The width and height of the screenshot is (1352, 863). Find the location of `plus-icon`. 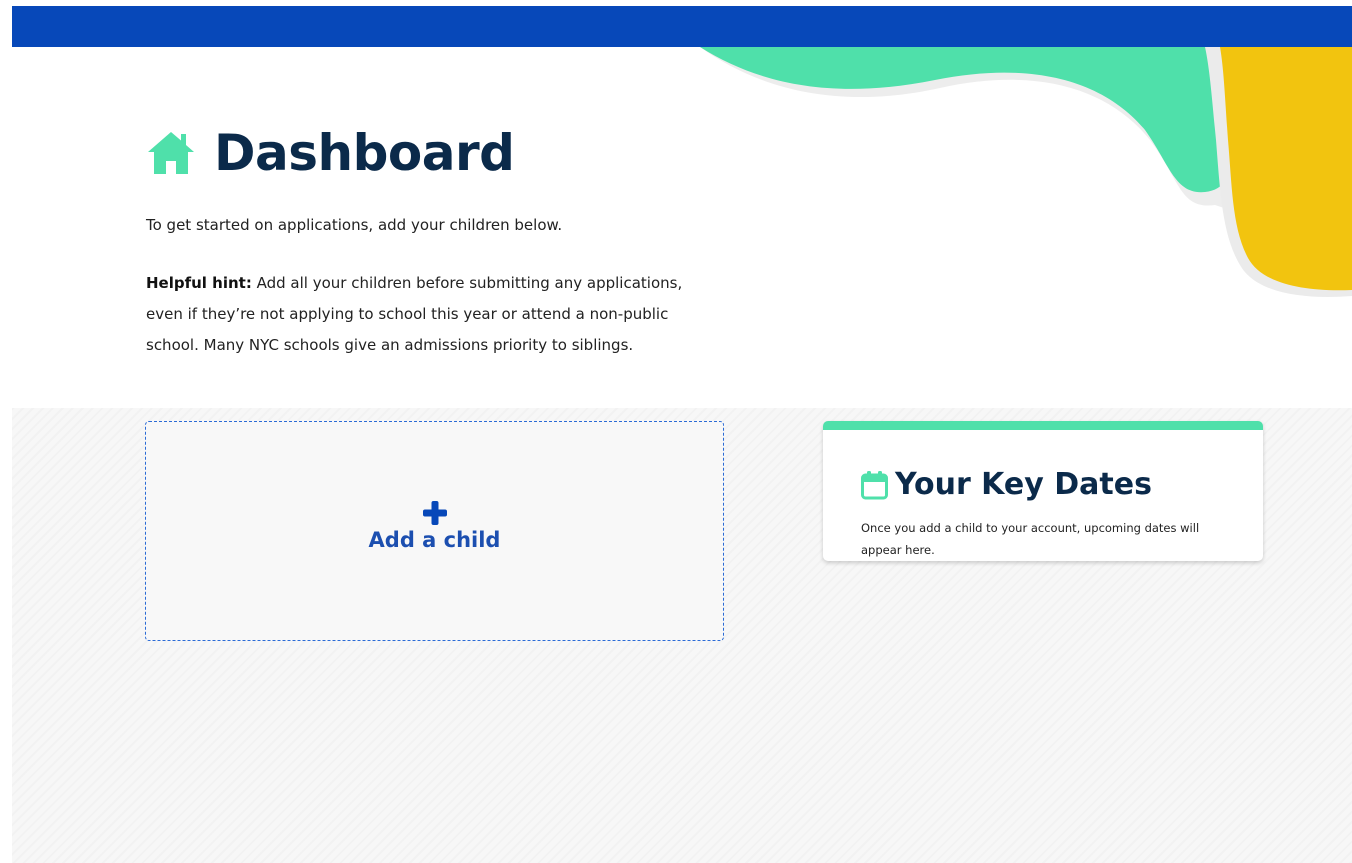

plus-icon is located at coordinates (434, 513).